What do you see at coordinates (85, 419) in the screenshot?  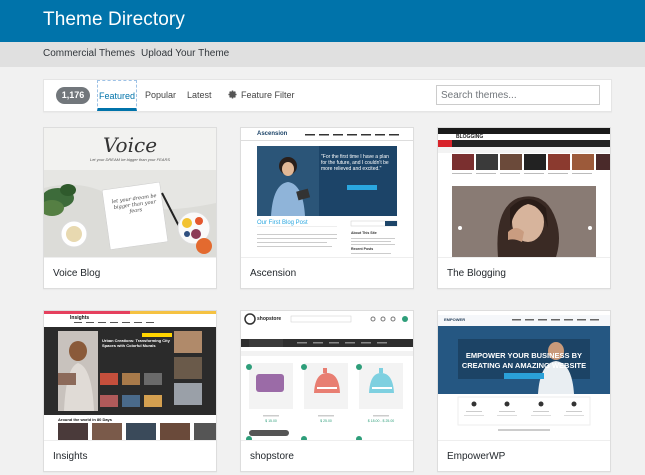 I see `preview-footer-heading: Around the world in 80 Days` at bounding box center [85, 419].